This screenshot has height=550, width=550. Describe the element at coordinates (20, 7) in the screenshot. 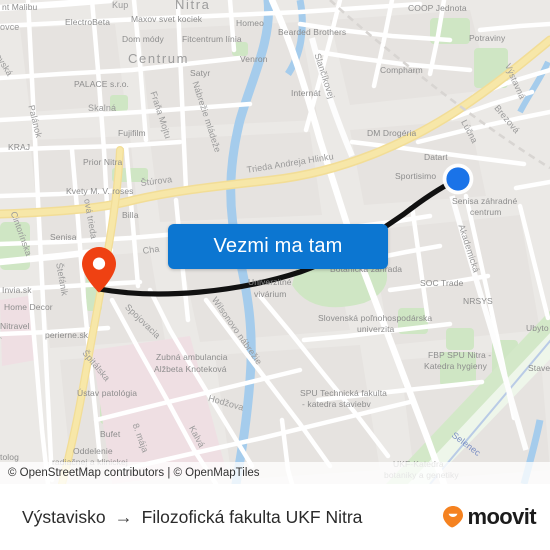

I see `map-label: nt Malibu` at that location.